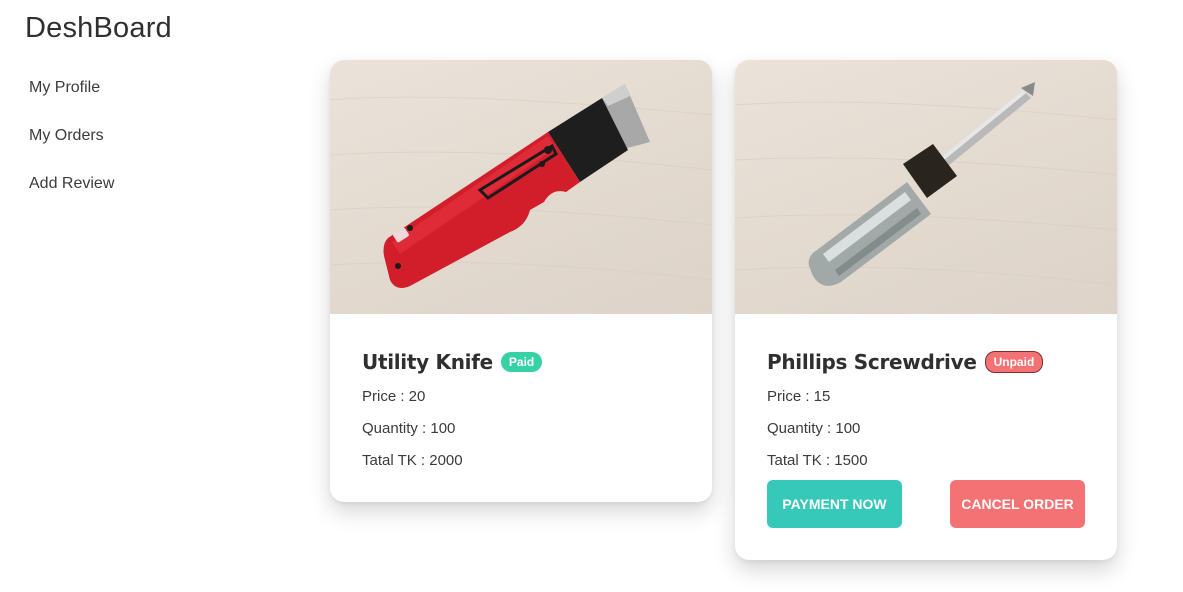  I want to click on product-name: Utility Knife, so click(427, 362).